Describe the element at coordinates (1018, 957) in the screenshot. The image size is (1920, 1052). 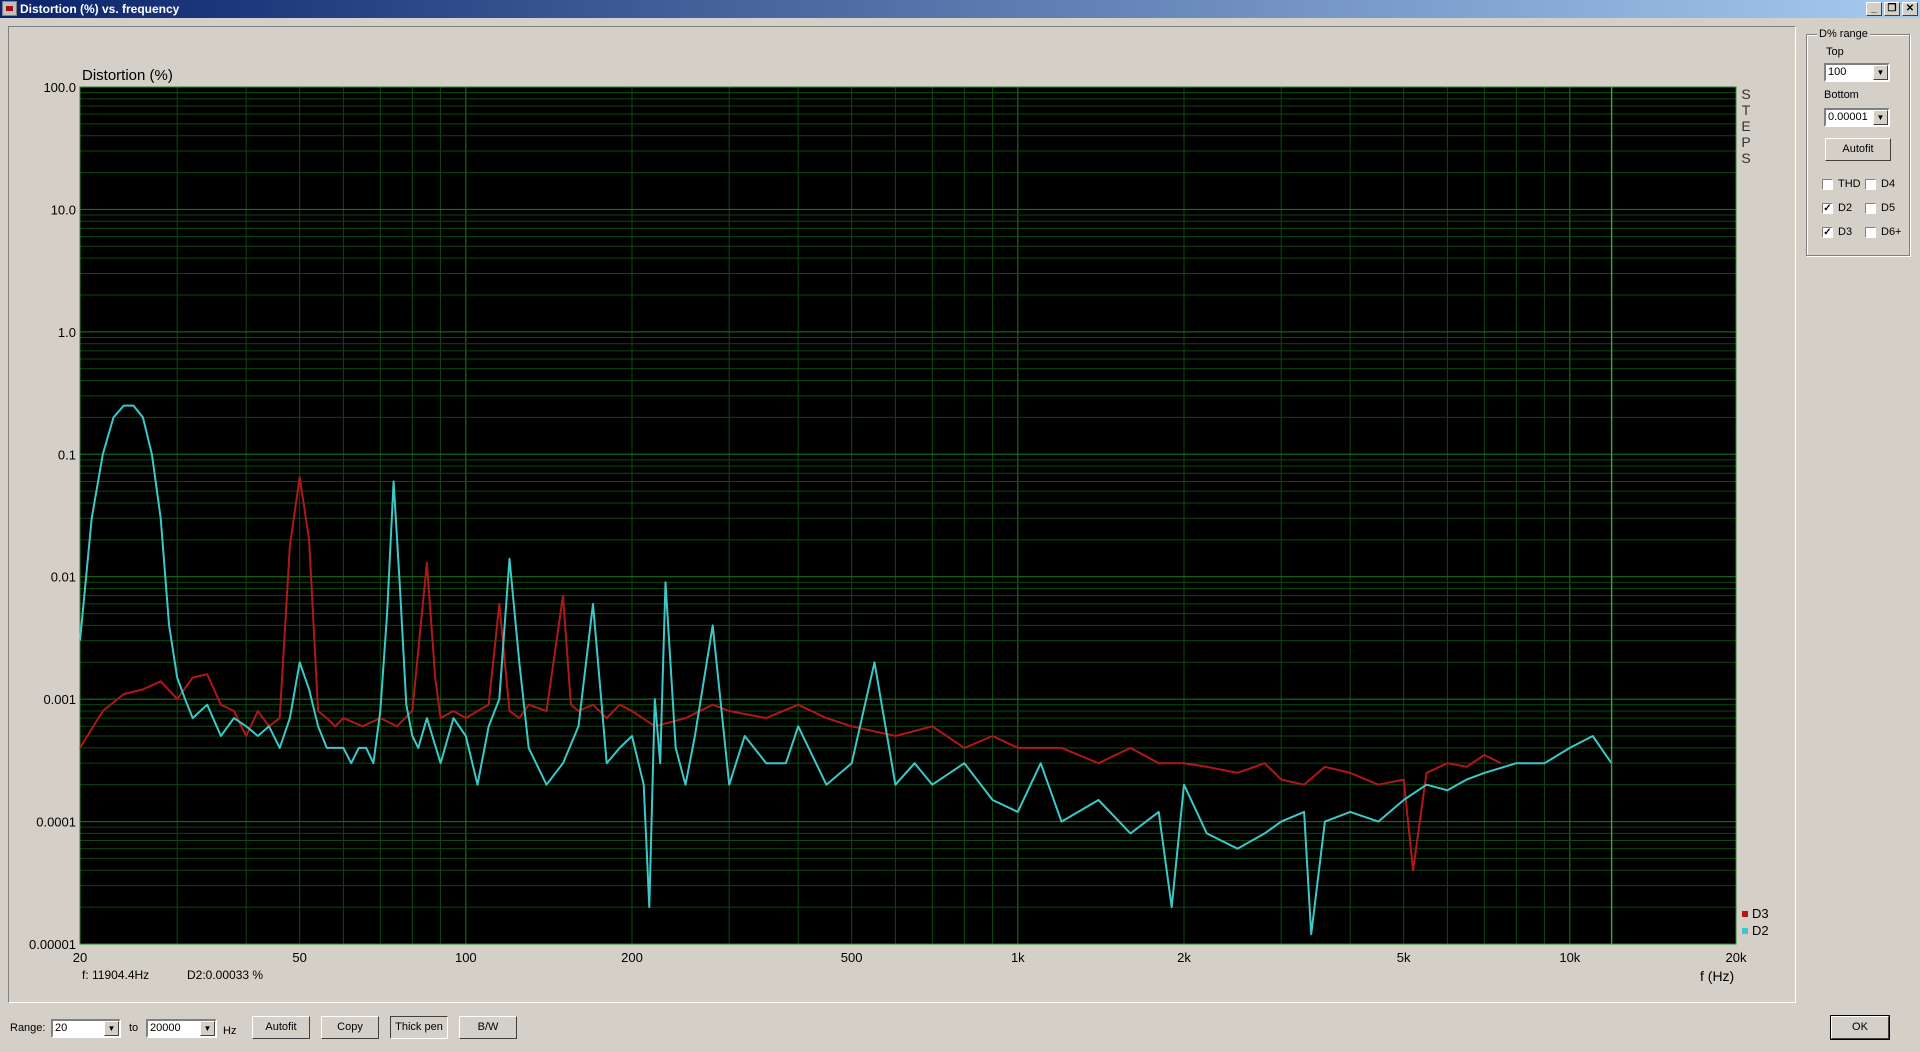
I see `x-tick-label: 1k` at that location.